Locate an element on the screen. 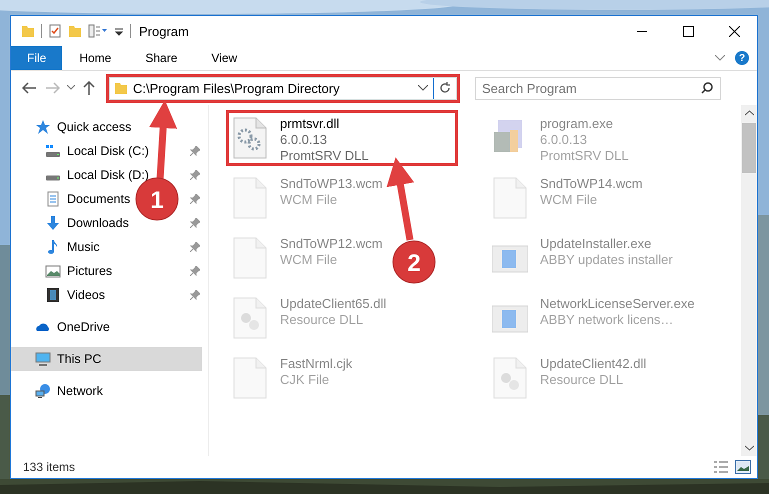  pictures-icon is located at coordinates (53, 271).